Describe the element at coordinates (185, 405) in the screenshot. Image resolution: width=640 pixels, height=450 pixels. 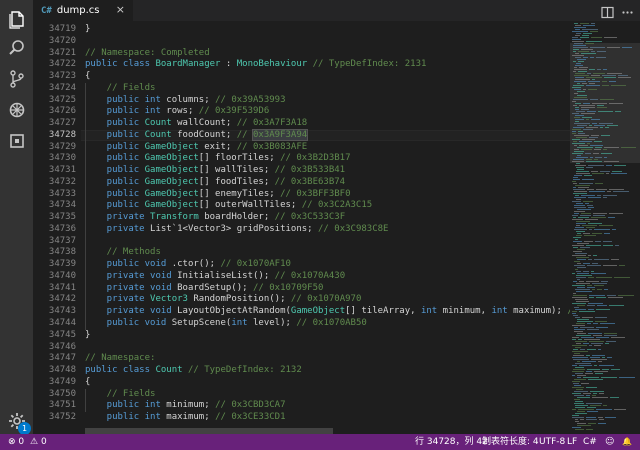
I see `code-line: public int minimum; // 0x3CBD3CA7` at that location.